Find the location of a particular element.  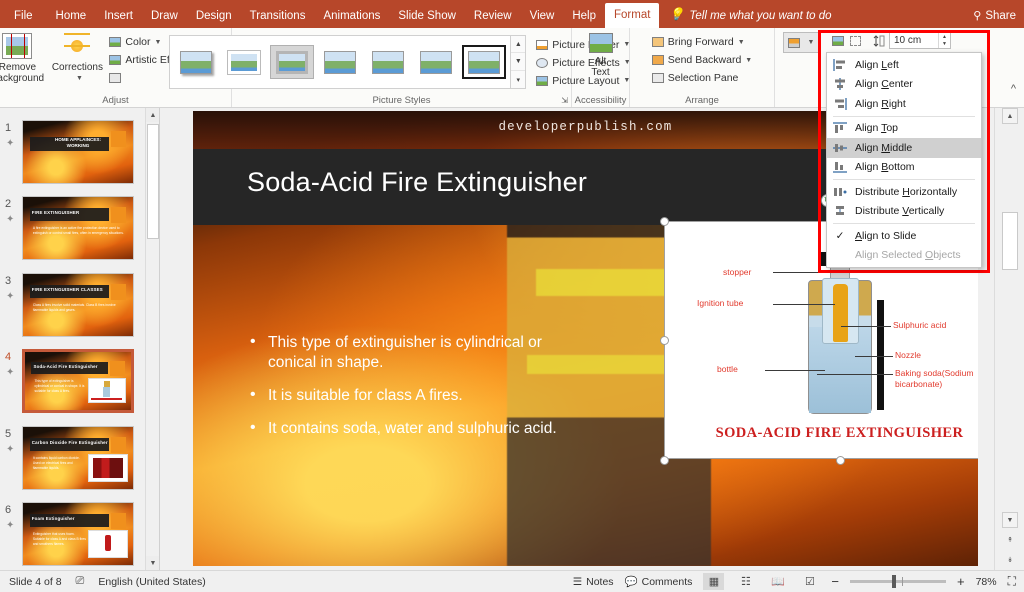

picture-style-7-selected is located at coordinates (484, 62).